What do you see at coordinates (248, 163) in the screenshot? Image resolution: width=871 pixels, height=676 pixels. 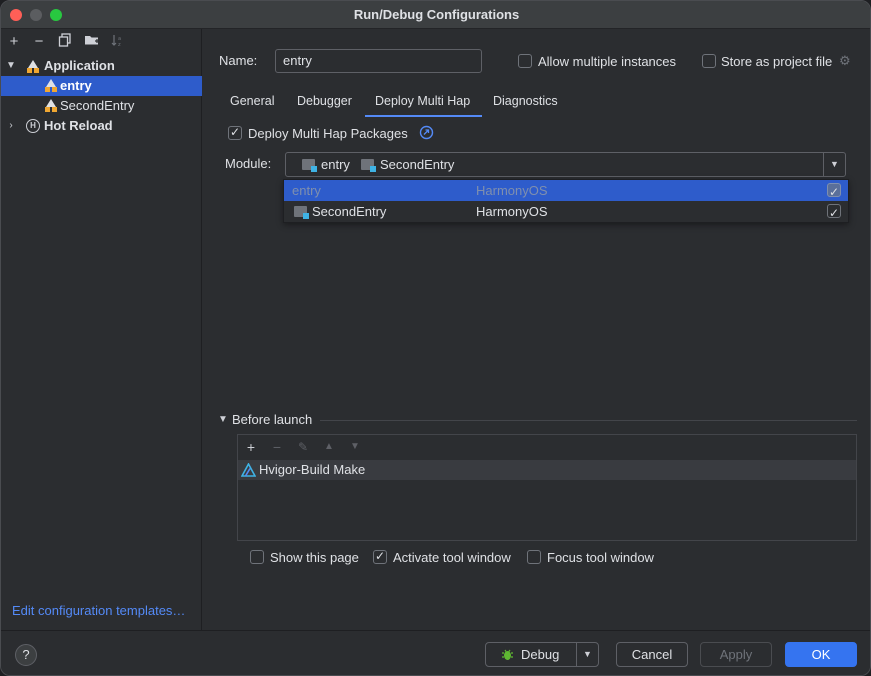 I see `module-label: Module:` at bounding box center [248, 163].